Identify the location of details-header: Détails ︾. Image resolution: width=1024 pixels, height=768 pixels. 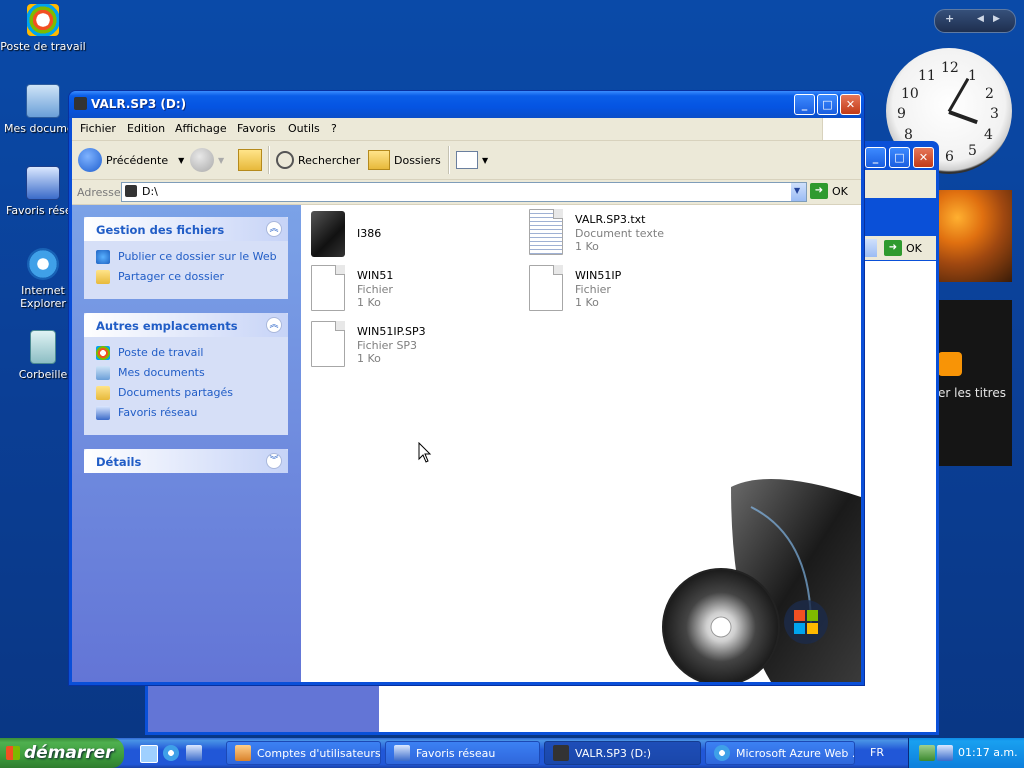
(186, 461).